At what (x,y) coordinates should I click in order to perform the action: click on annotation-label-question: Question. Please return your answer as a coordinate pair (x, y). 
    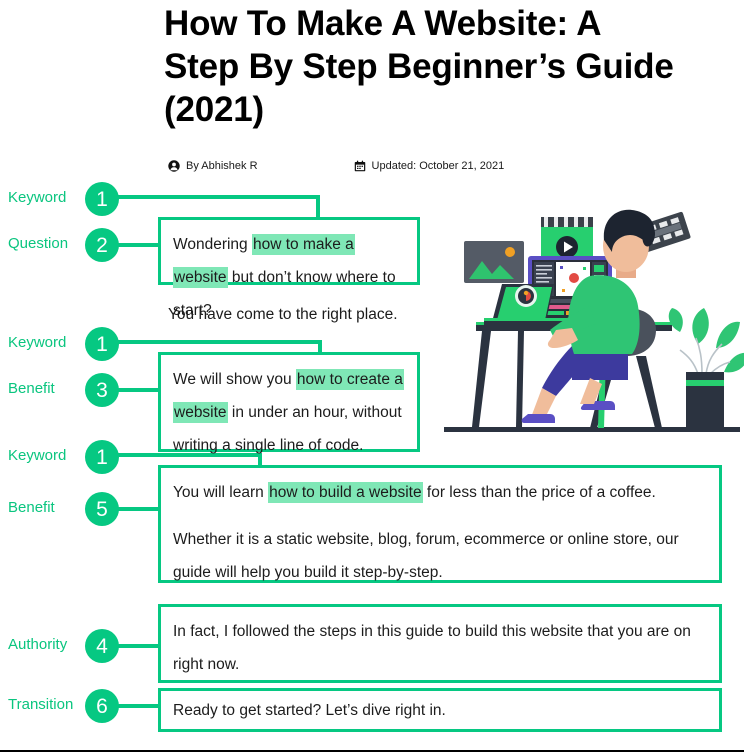
    Looking at the image, I should click on (38, 243).